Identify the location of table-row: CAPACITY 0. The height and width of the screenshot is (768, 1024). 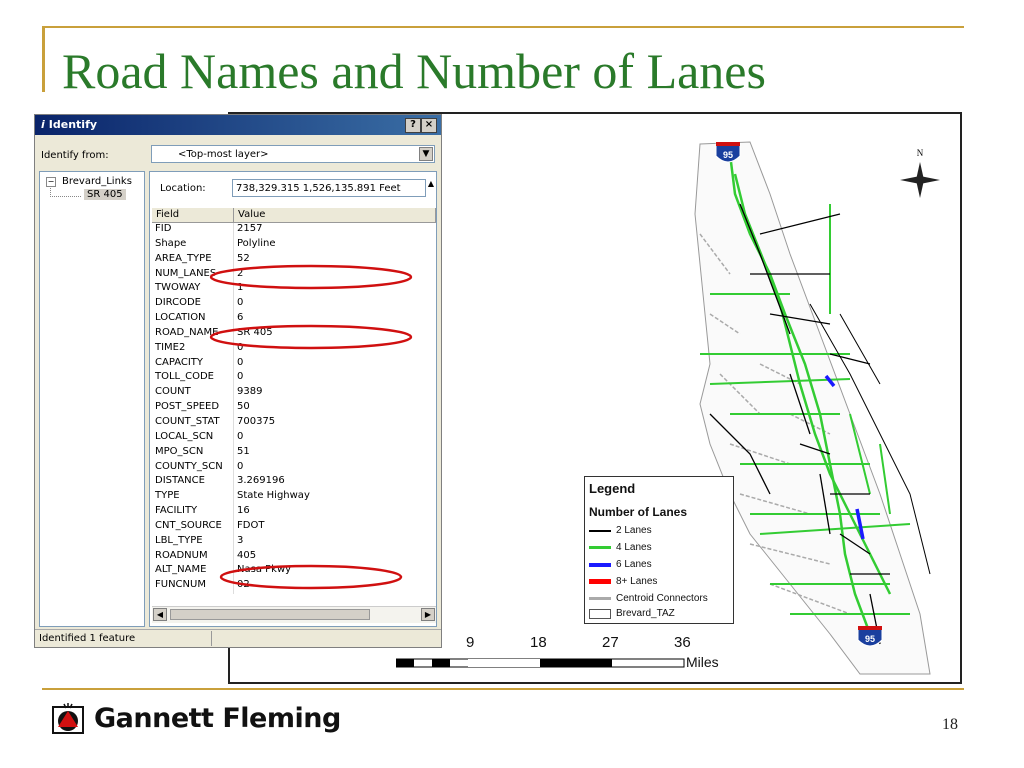
(294, 364).